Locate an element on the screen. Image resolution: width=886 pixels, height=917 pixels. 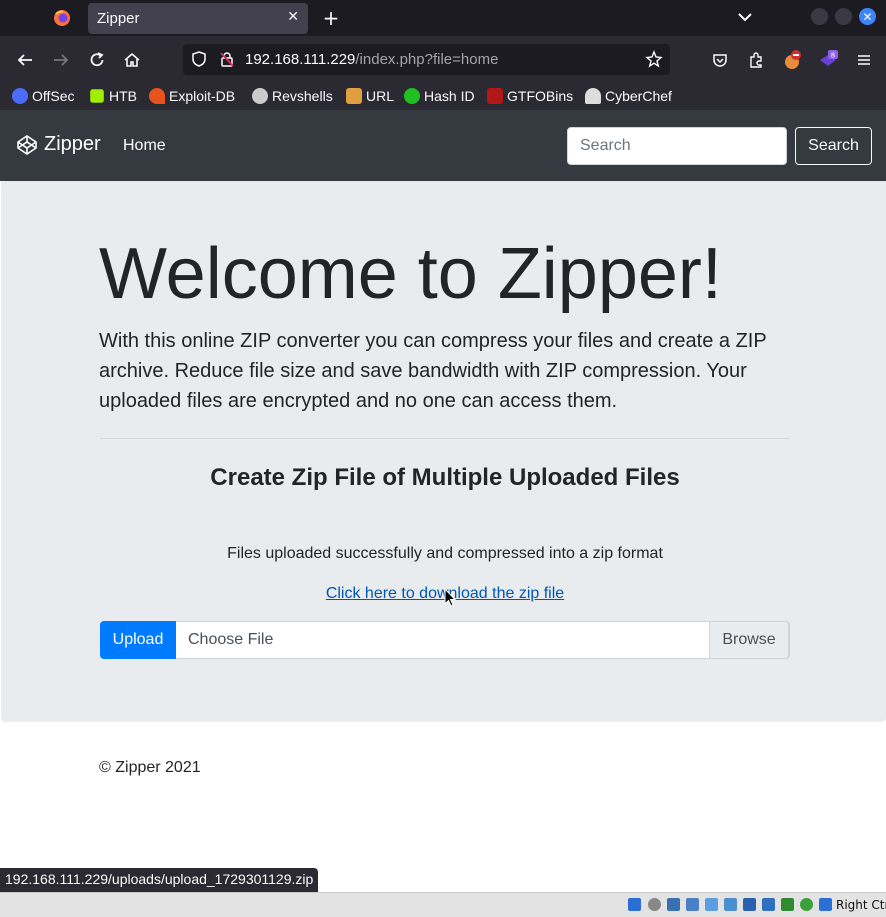
host-key-label: Right Ctrl is located at coordinates (861, 905).